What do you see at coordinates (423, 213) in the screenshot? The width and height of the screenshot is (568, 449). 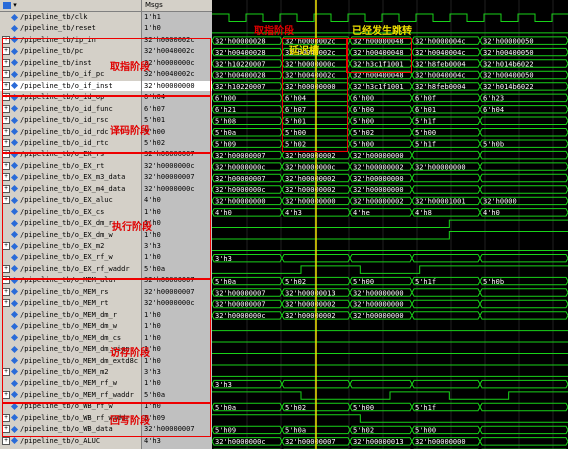 I see `bus-value-label: 4'h8` at bounding box center [423, 213].